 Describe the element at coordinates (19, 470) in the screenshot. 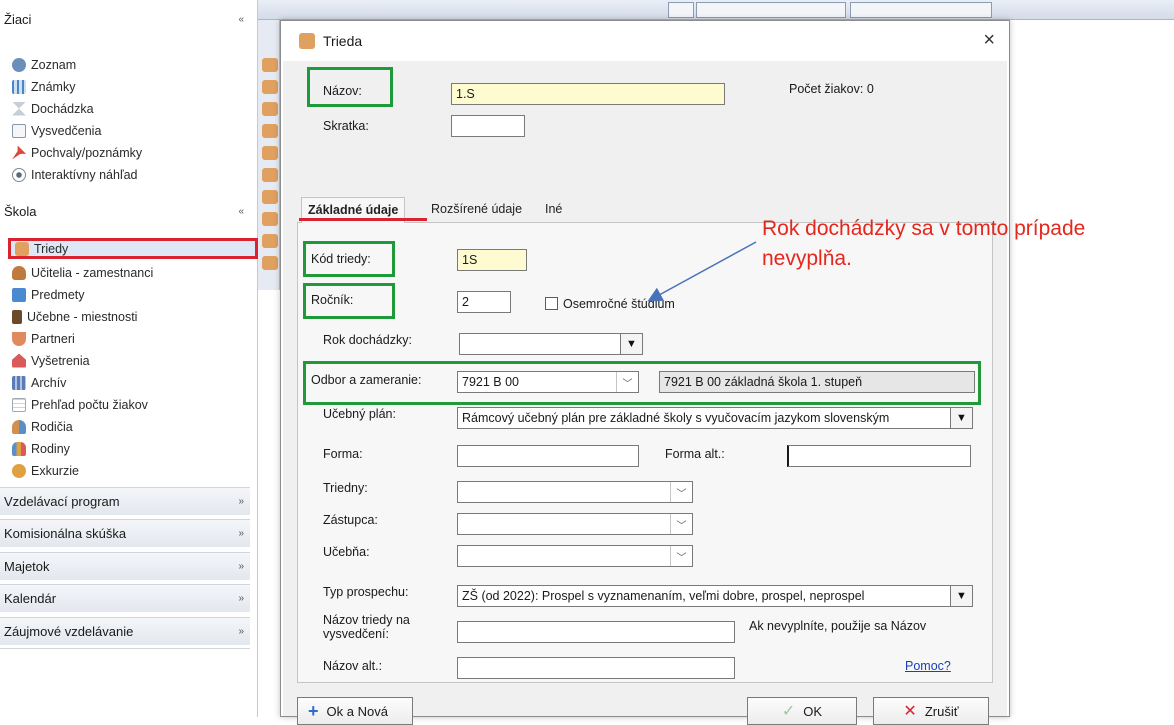

I see `excursion-icon` at that location.